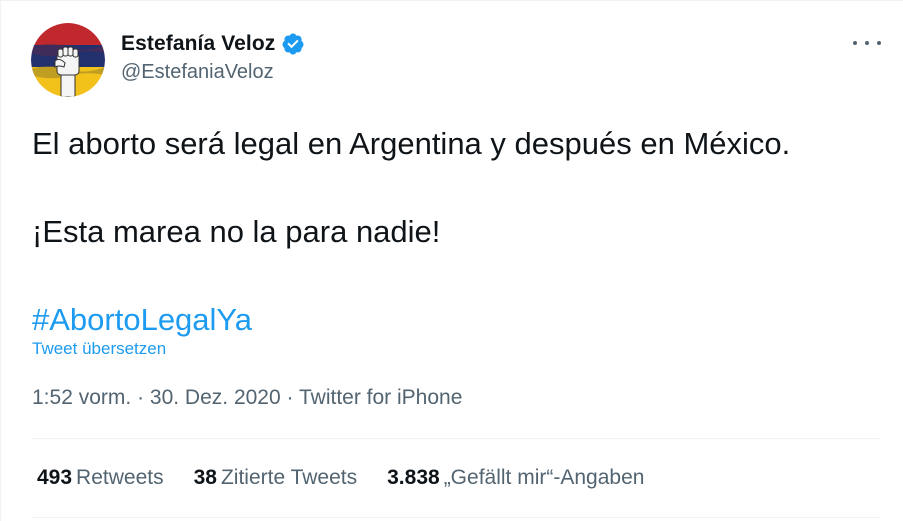 Image resolution: width=903 pixels, height=521 pixels. I want to click on user-info: Estefanía Veloz @EstefaniaVeloz, so click(213, 56).